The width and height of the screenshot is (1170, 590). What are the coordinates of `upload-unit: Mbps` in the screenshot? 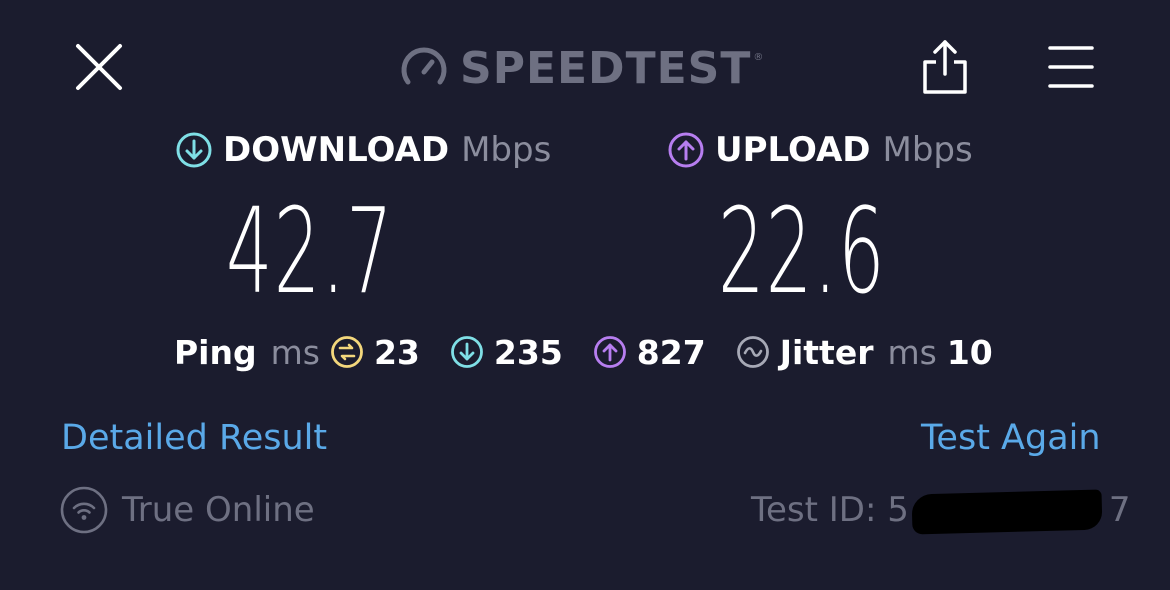 It's located at (927, 150).